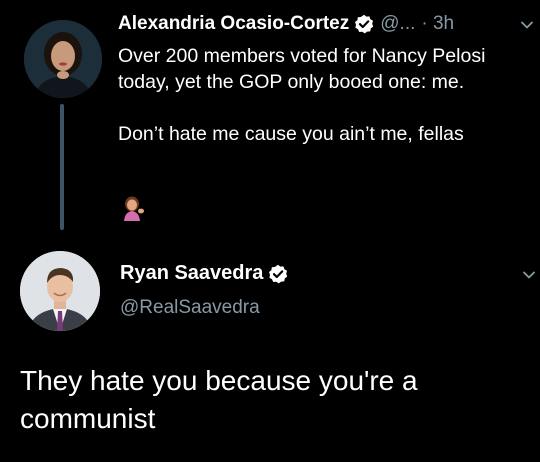  Describe the element at coordinates (291, 134) in the screenshot. I see `tweet-text-paragraph: Don’t hate me cause you ain’t me, fellas` at that location.